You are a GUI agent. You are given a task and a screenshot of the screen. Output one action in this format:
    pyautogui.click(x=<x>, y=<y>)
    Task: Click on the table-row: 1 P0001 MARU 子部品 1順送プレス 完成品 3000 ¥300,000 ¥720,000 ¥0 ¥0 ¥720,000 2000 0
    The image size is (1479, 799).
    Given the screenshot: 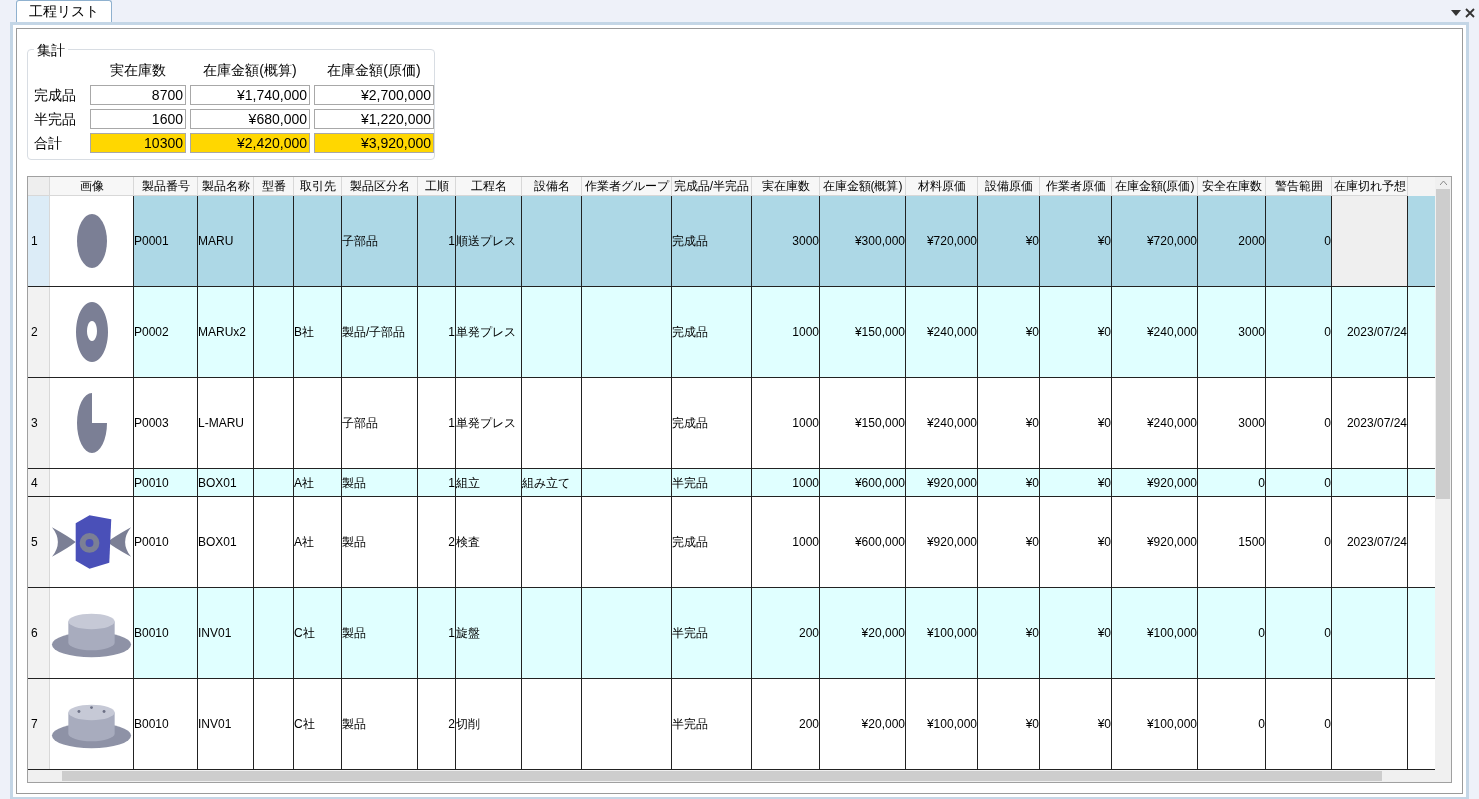 What is the action you would take?
    pyautogui.click(x=731, y=241)
    